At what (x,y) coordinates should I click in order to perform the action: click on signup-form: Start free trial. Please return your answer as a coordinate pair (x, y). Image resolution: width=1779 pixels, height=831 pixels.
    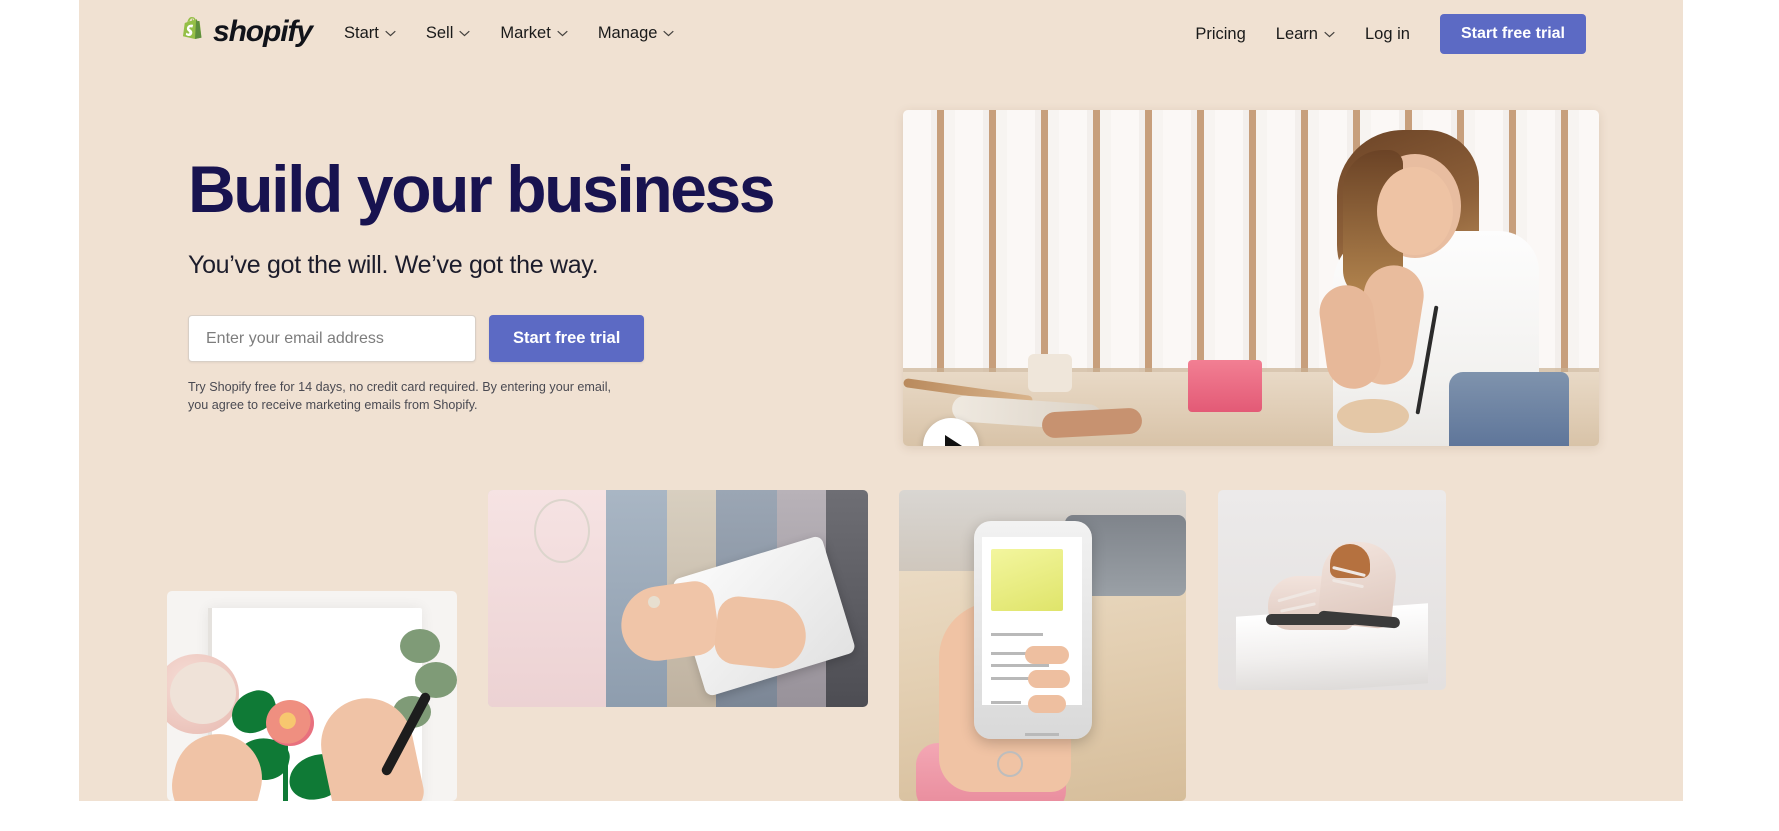
    Looking at the image, I should click on (498, 338).